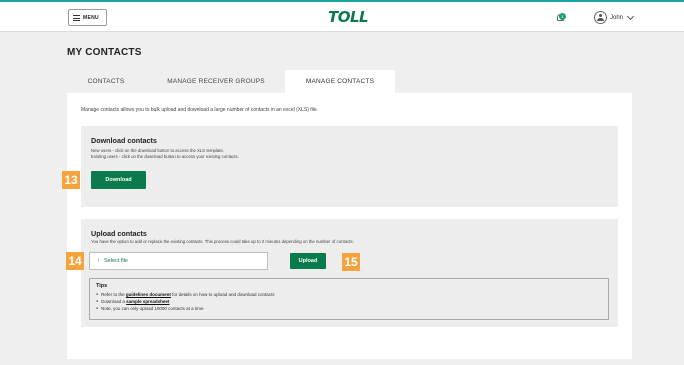  I want to click on chevron-down-icon, so click(630, 16).